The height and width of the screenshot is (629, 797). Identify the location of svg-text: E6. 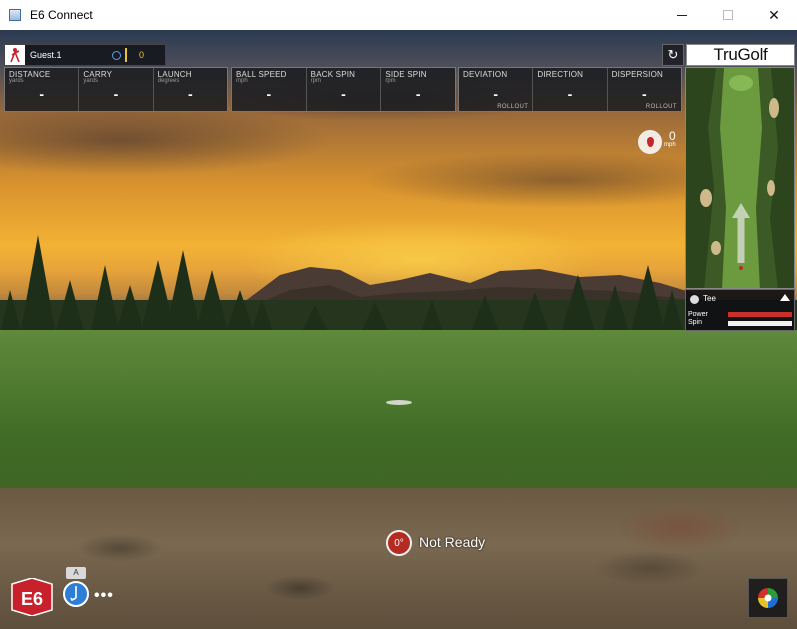
(32, 599).